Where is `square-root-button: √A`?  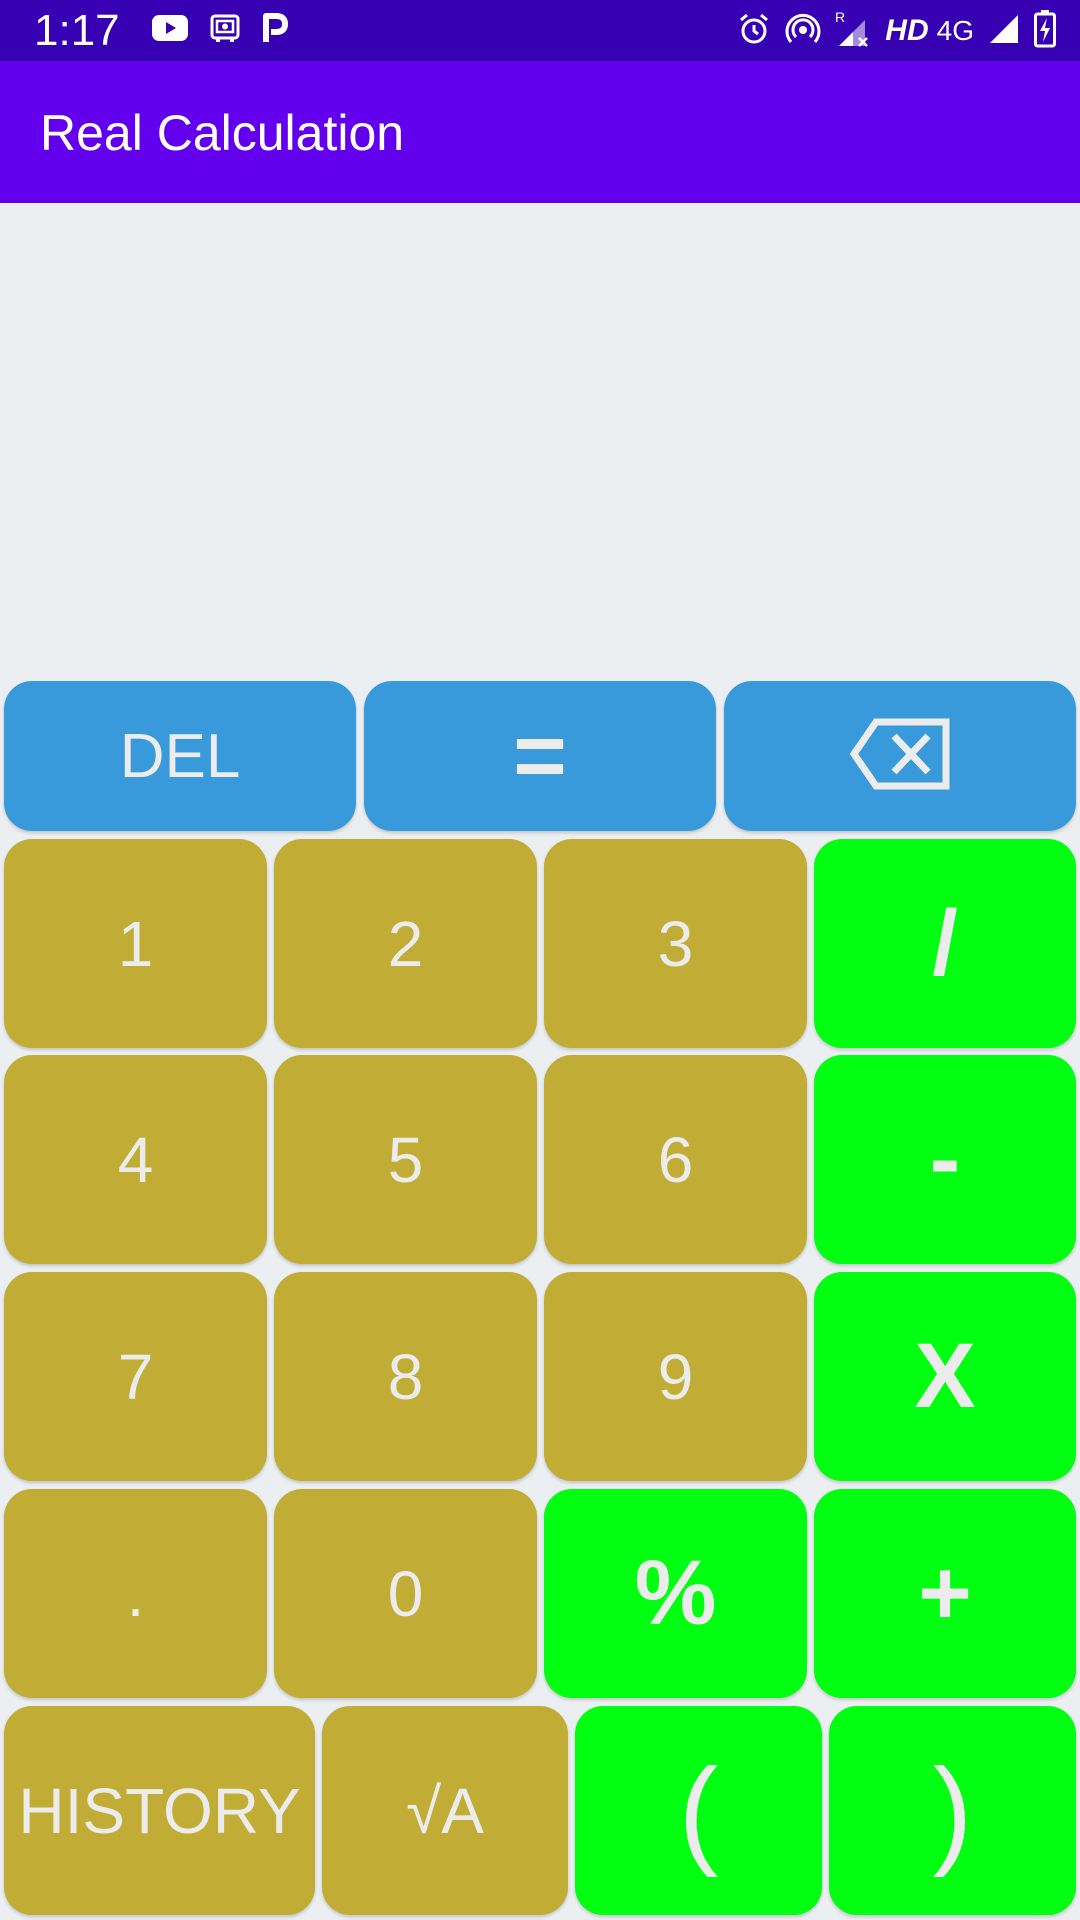 square-root-button: √A is located at coordinates (445, 1810).